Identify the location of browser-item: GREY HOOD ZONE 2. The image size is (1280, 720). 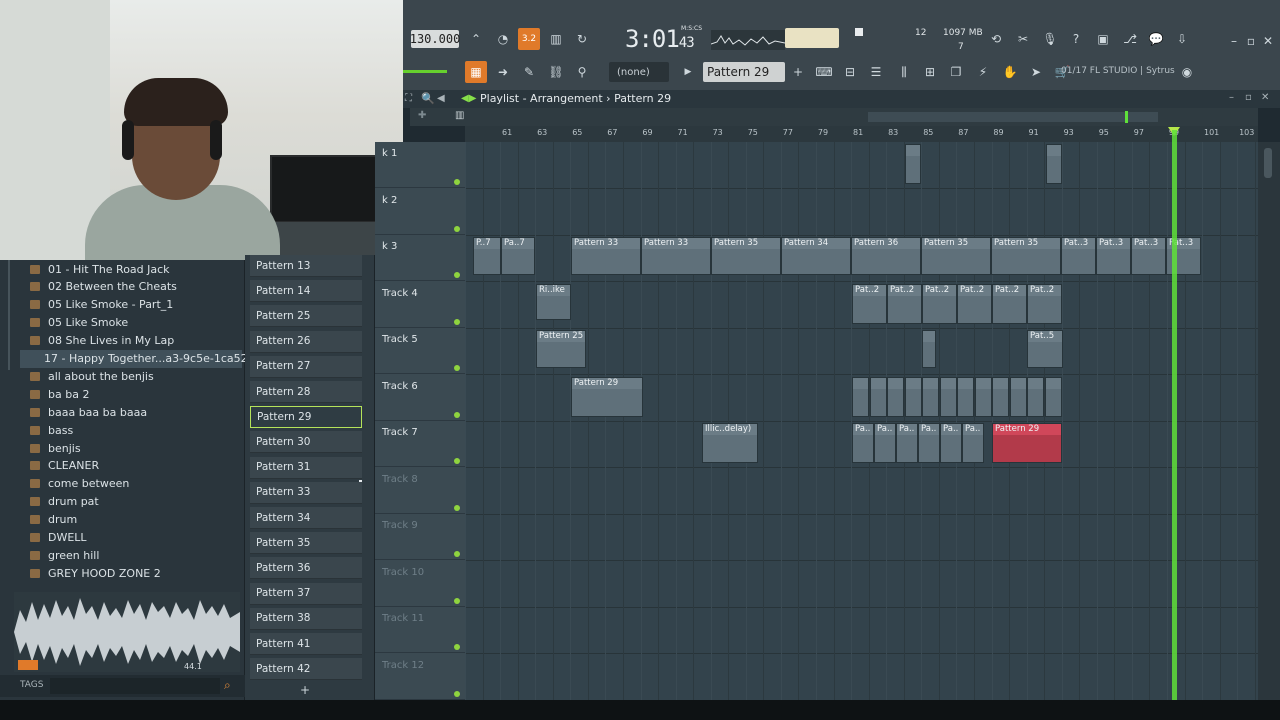
(95, 573).